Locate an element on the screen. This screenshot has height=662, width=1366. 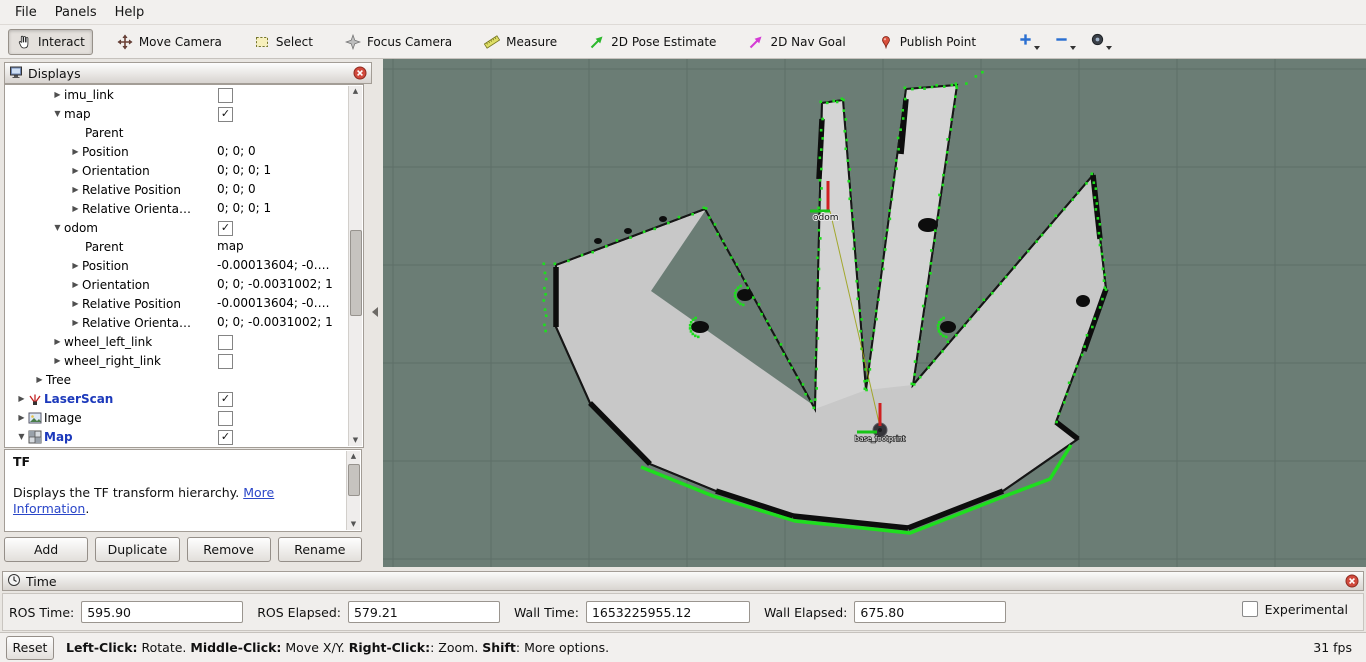
reset-button: Reset is located at coordinates (30, 647).